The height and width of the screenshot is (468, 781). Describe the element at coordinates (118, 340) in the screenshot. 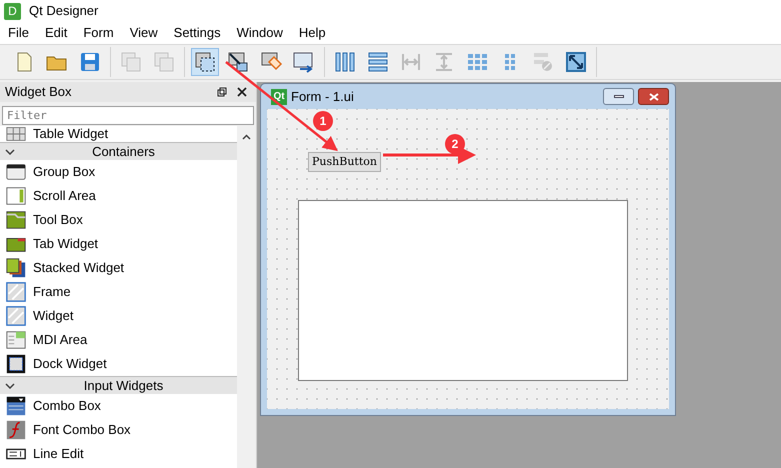

I see `widget-item: MDI Area` at that location.